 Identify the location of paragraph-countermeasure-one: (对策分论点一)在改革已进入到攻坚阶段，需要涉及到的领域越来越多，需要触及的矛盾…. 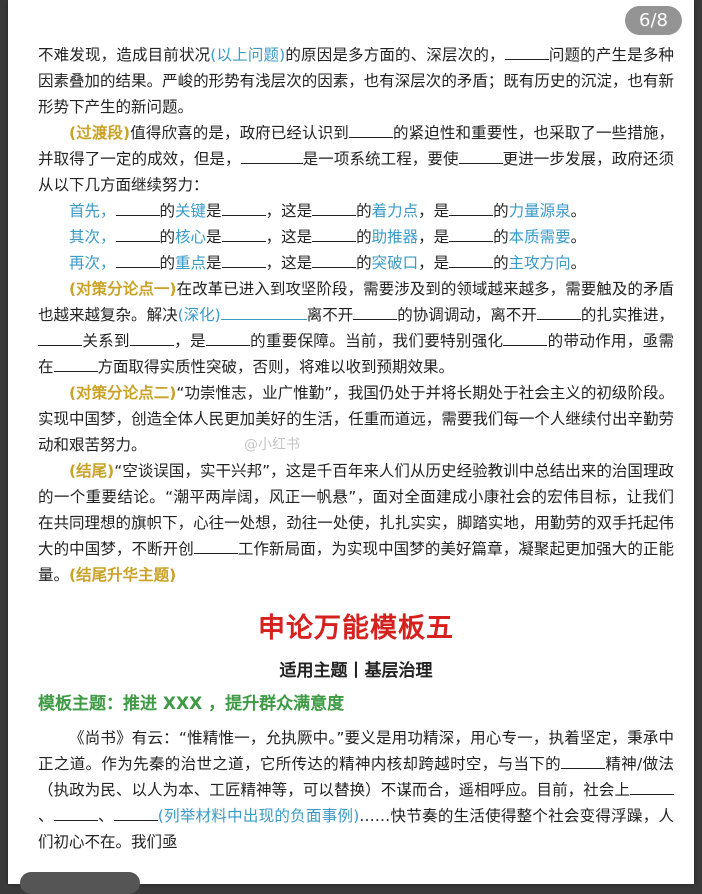
(356, 328).